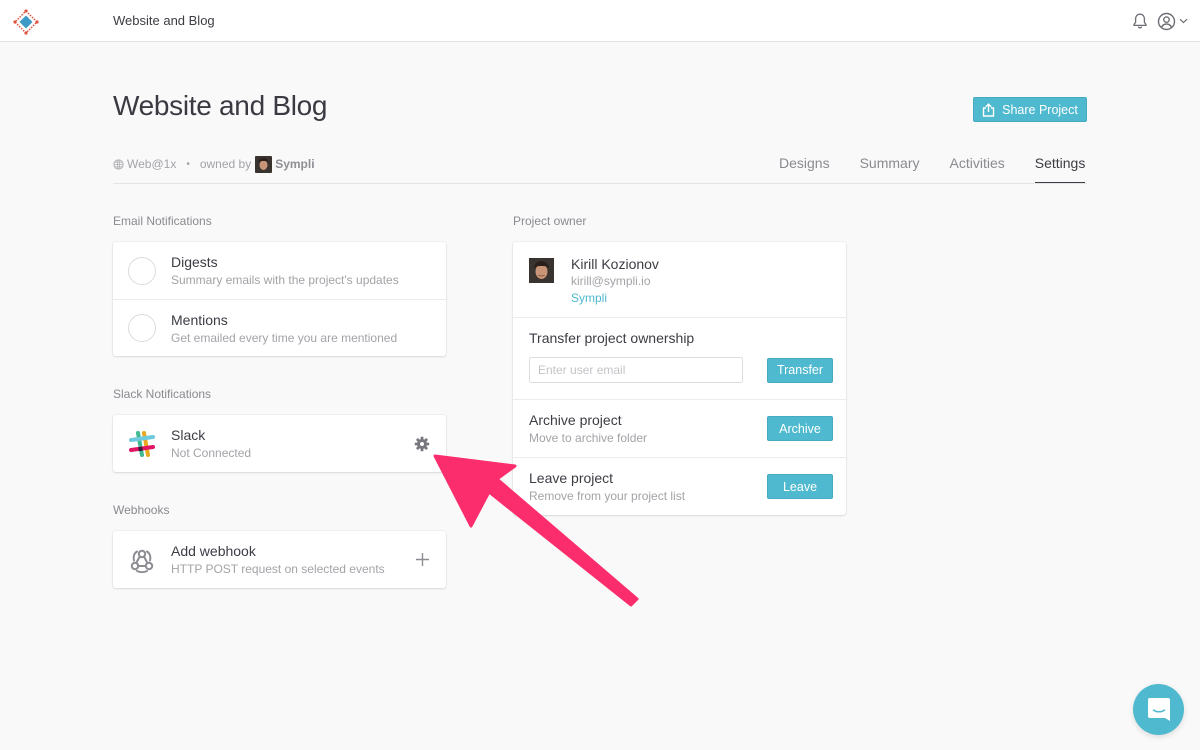 The width and height of the screenshot is (1200, 750). I want to click on transfer-button: Transfer, so click(800, 370).